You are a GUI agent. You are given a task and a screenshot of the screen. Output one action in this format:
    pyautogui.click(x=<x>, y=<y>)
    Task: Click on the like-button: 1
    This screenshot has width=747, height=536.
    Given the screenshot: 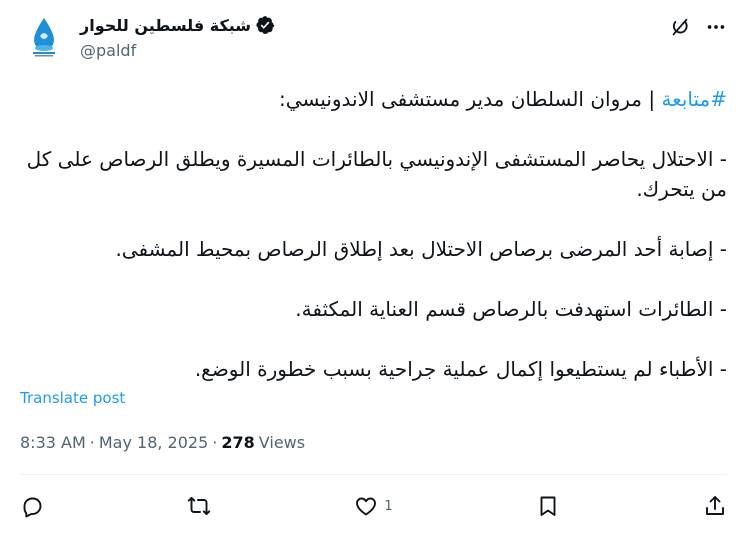 What is the action you would take?
    pyautogui.click(x=373, y=506)
    